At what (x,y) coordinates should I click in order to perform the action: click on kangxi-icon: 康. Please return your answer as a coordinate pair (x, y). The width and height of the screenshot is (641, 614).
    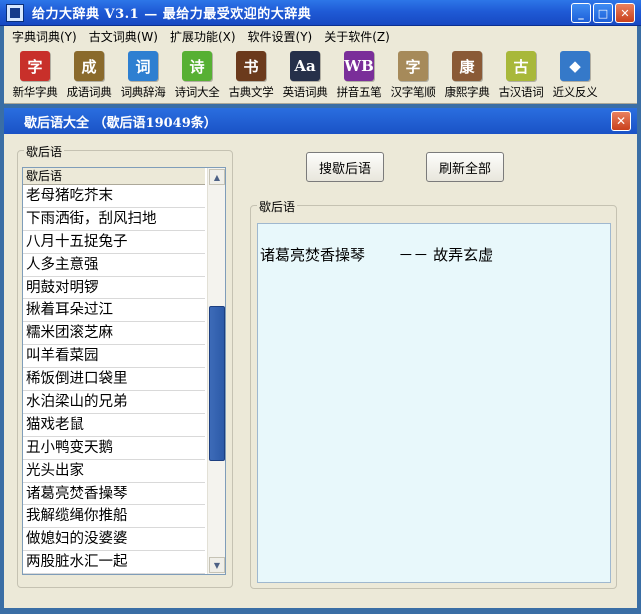
    Looking at the image, I should click on (467, 66).